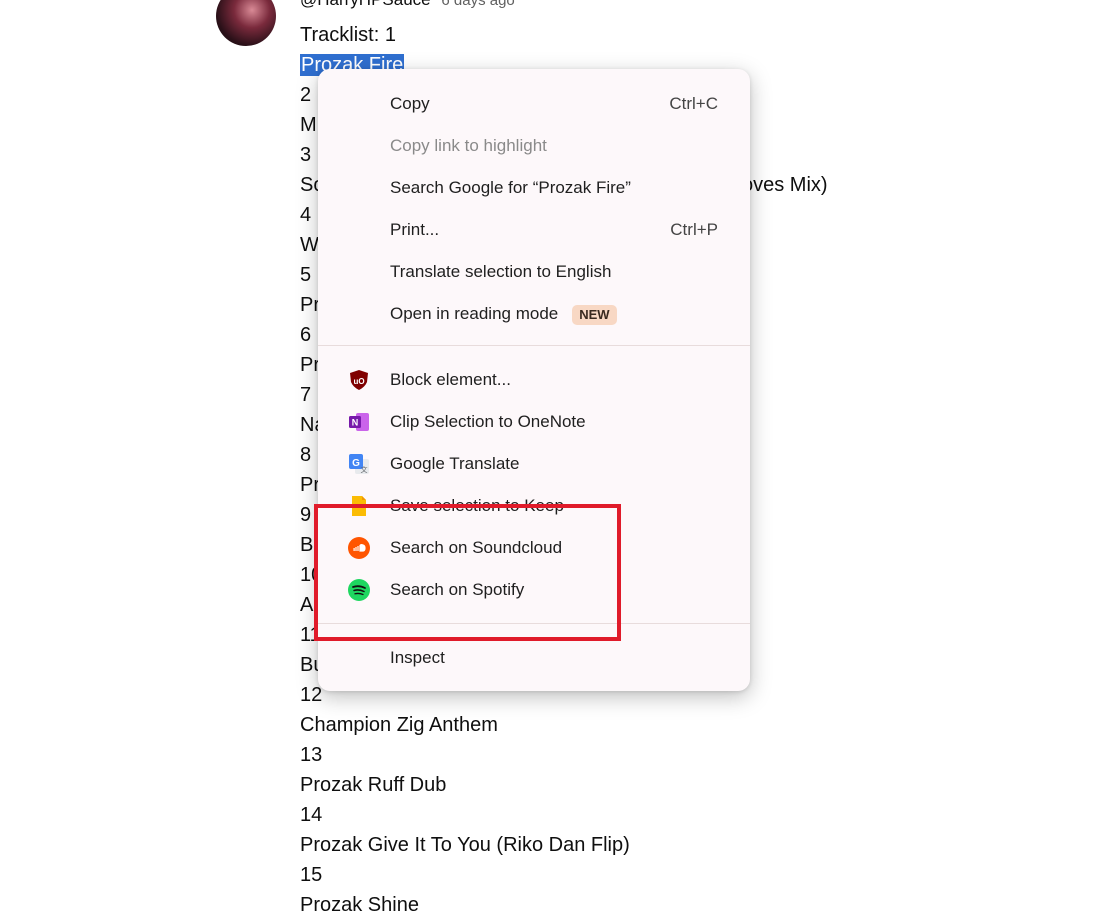  Describe the element at coordinates (455, 463) in the screenshot. I see `menu-item-label: Google Translate` at that location.